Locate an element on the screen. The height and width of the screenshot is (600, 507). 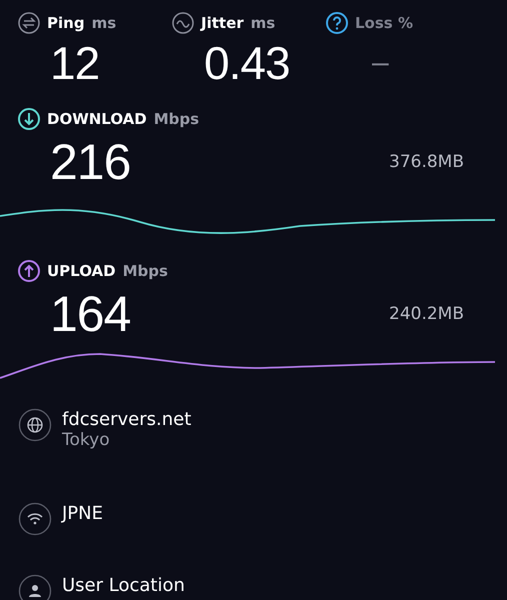
help-icon is located at coordinates (337, 23).